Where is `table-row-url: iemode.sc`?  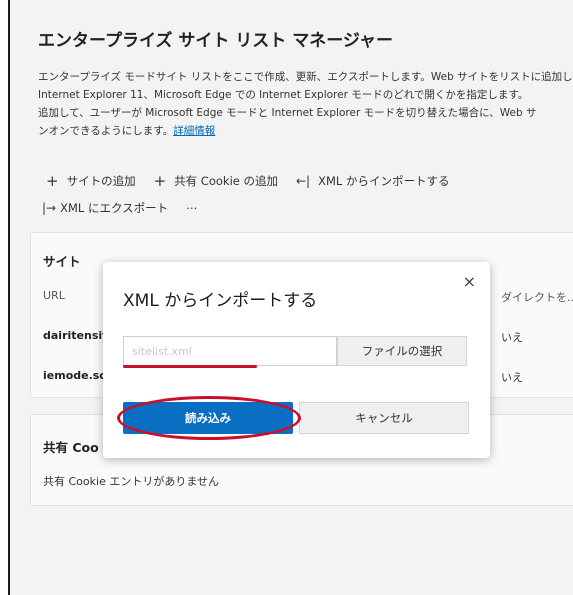 table-row-url: iemode.sc is located at coordinates (74, 375).